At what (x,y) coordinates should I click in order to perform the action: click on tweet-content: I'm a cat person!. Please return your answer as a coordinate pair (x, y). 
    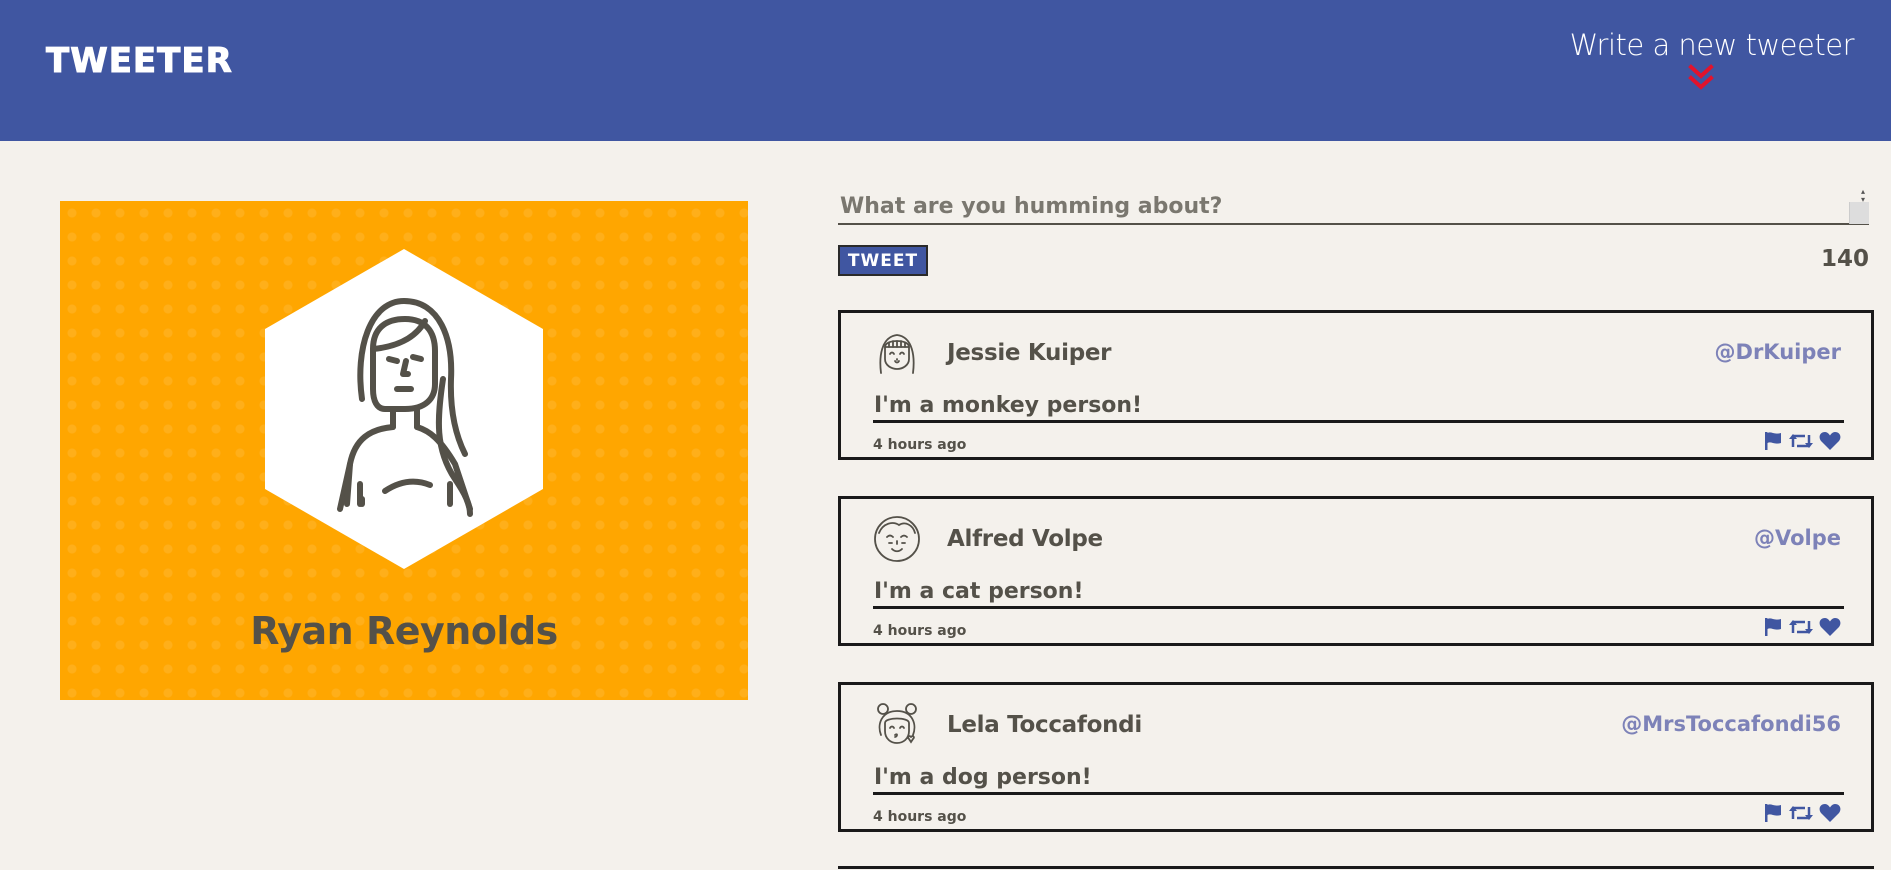
    Looking at the image, I should click on (1358, 594).